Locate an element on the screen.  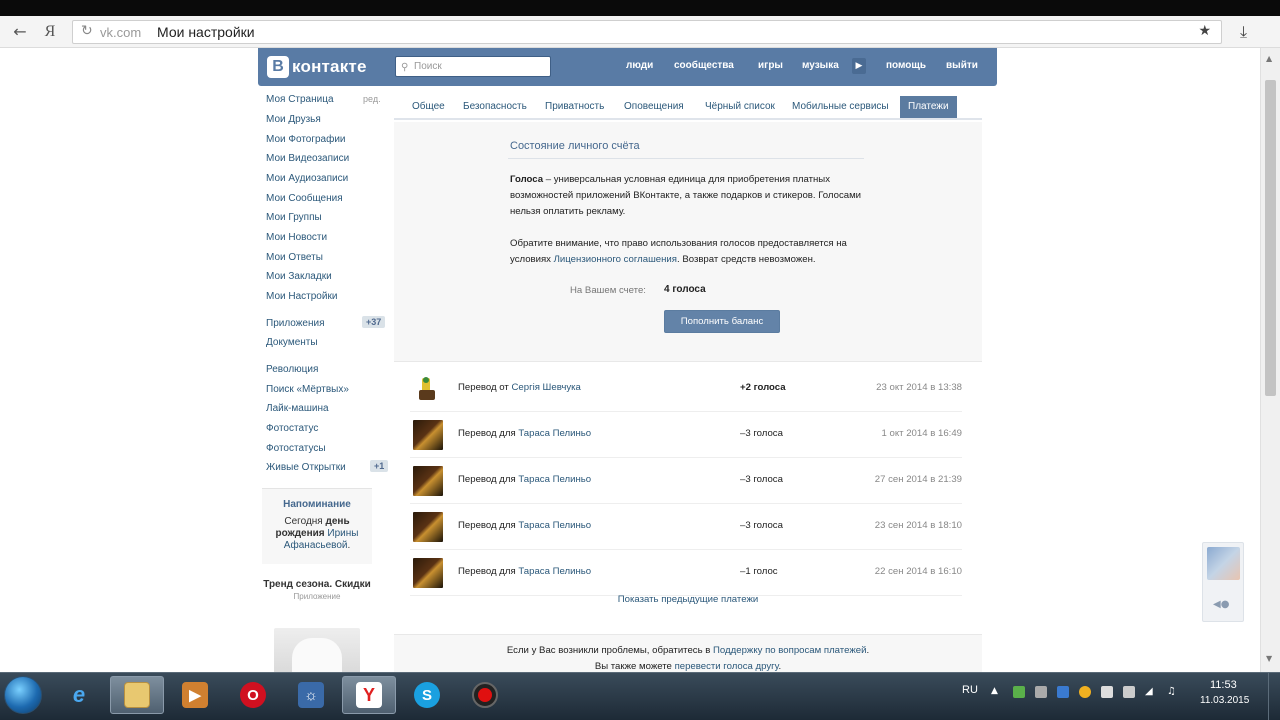
nav-communities: сообщества is located at coordinates (704, 65).